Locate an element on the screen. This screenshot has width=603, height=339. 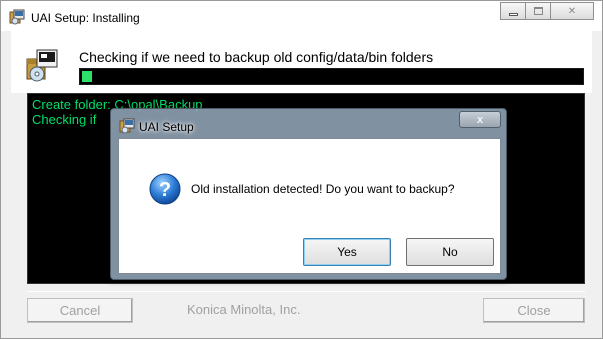
close-button: ✕ is located at coordinates (572, 11).